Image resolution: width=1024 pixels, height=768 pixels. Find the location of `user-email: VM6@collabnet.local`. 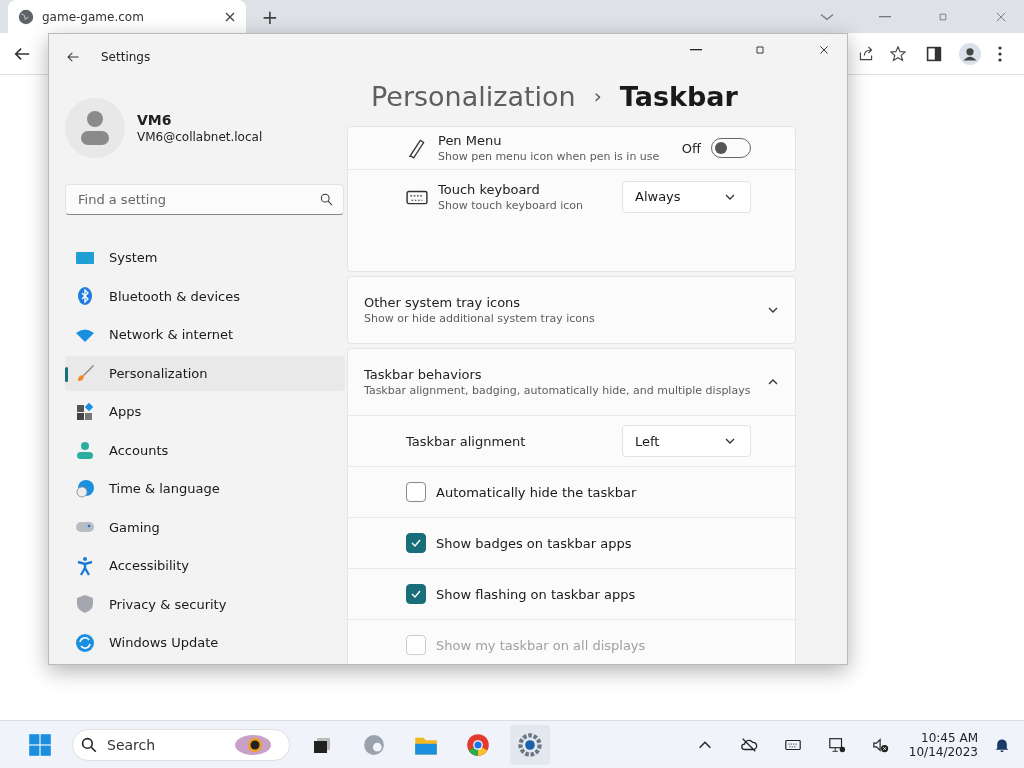

user-email: VM6@collabnet.local is located at coordinates (200, 136).